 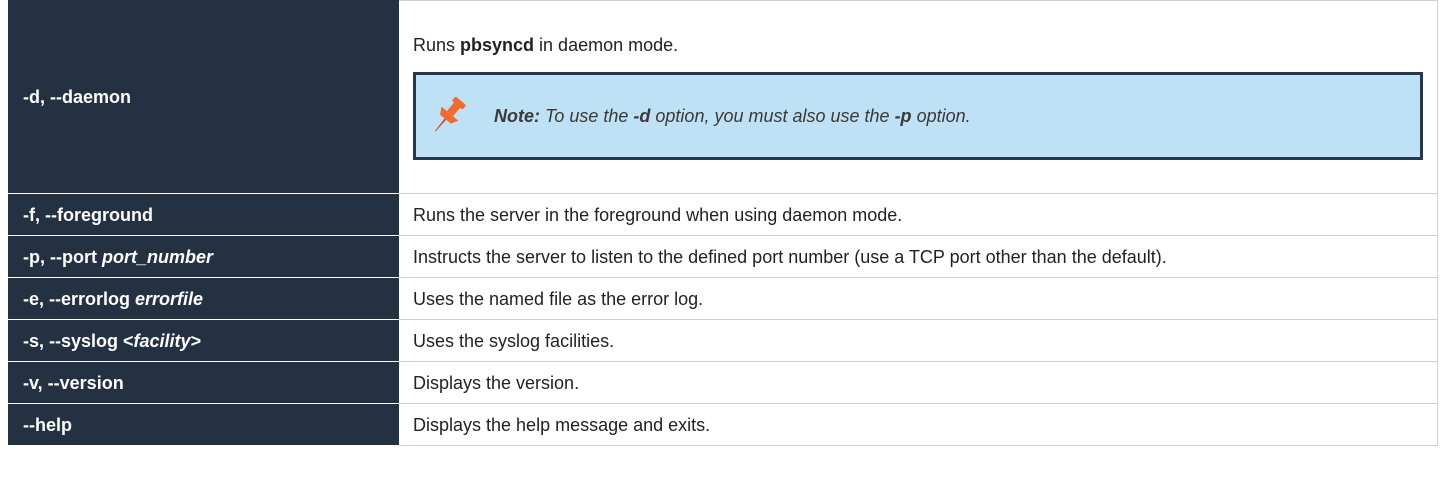 What do you see at coordinates (918, 424) in the screenshot?
I see `option-description: Displays the help message and exits.` at bounding box center [918, 424].